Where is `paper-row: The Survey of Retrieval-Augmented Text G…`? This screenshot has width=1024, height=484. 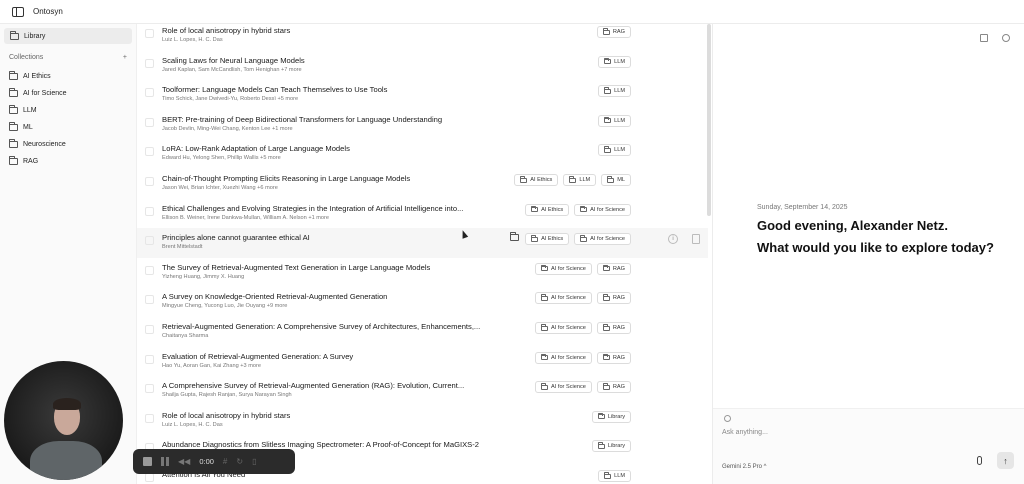
paper-row: The Survey of Retrieval-Augmented Text G… is located at coordinates (422, 273).